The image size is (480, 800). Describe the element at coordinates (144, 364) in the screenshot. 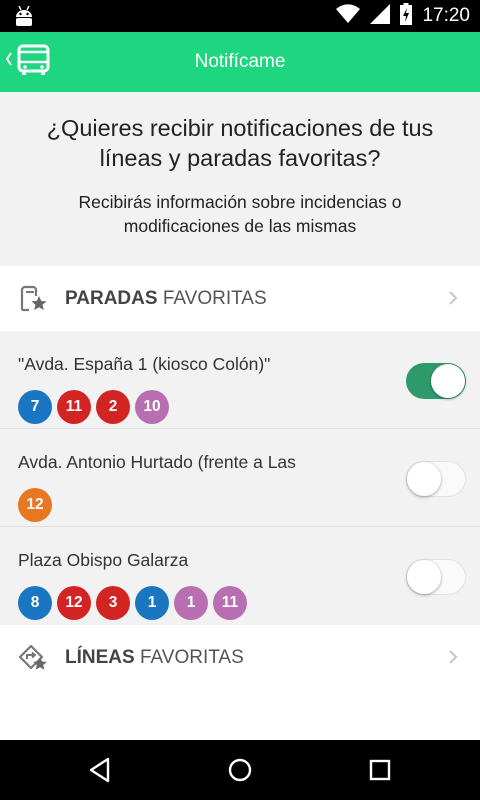

I see `stop-name: "Avda. España 1 (kiosco Colón)"` at that location.